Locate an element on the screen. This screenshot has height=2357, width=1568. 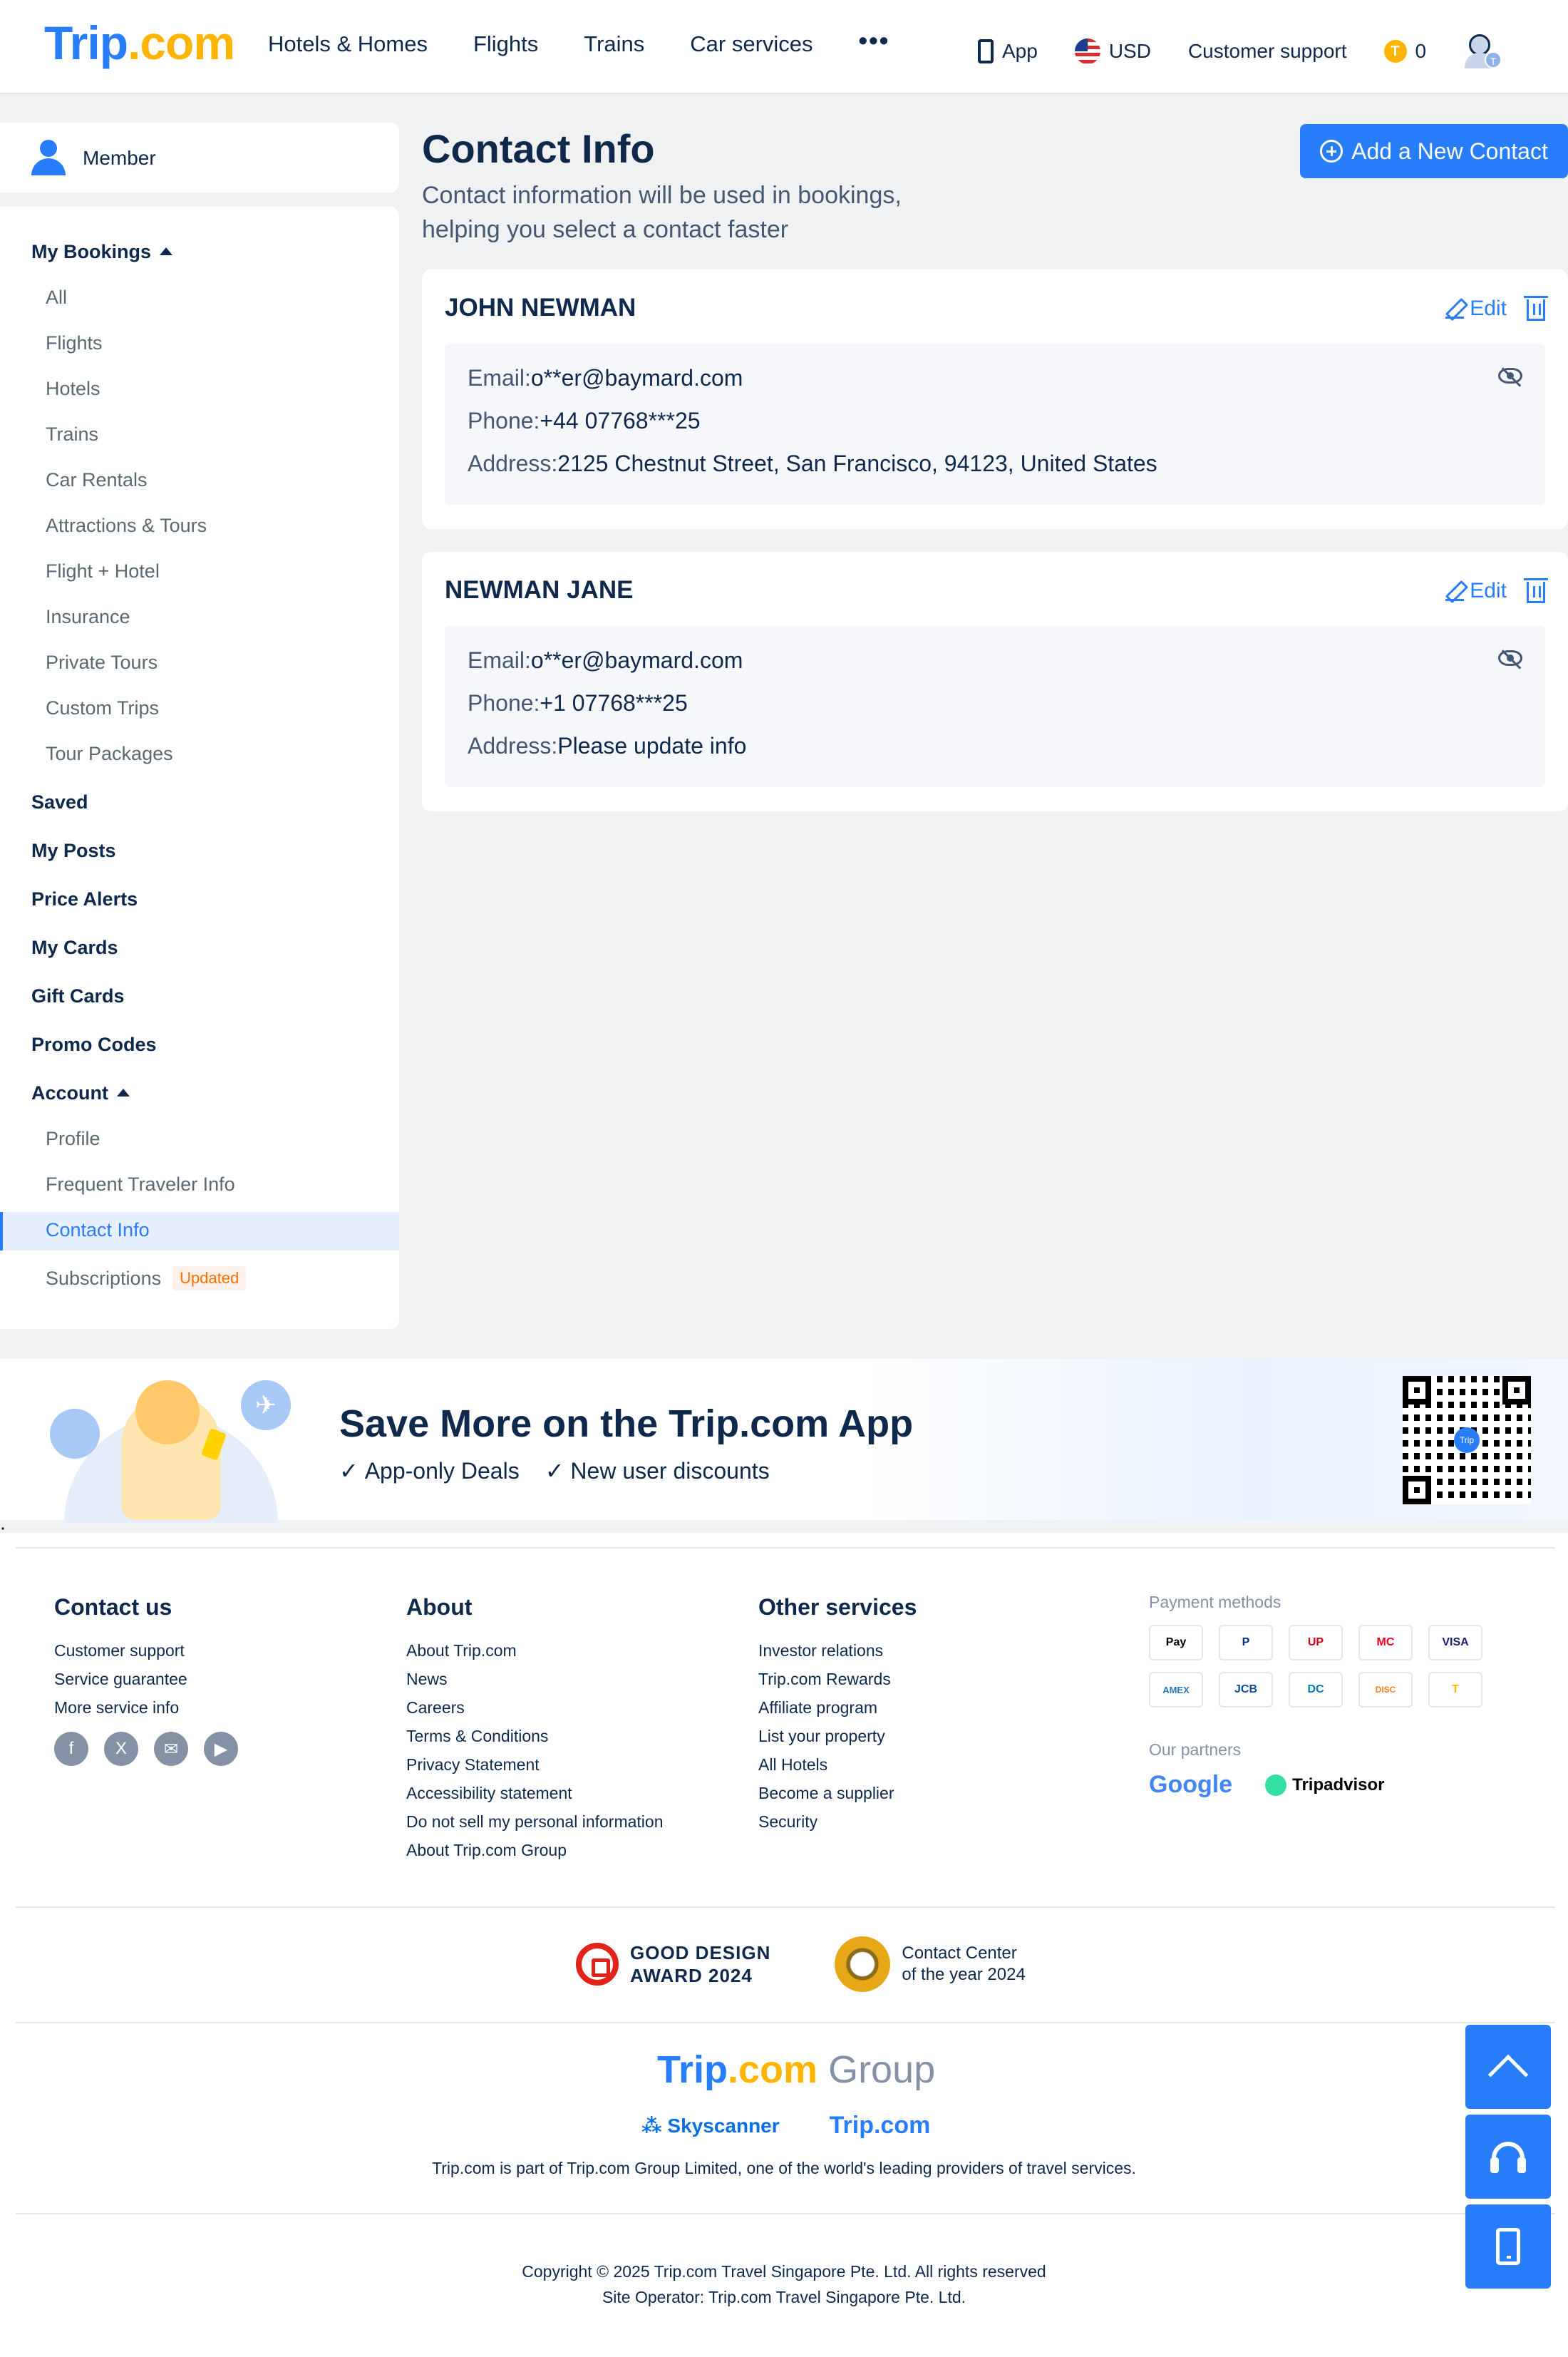
sidebar-item-price-alerts: Price Alerts is located at coordinates (84, 899).